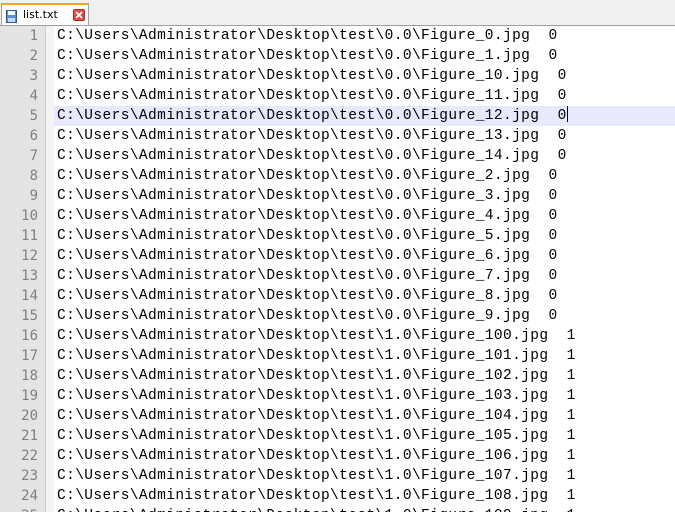  I want to click on line-number: 16, so click(29, 336).